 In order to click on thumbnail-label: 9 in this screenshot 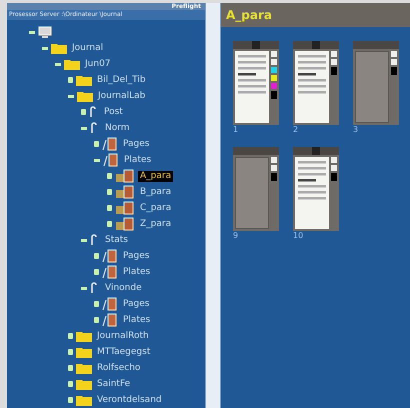, I will do `click(236, 236)`.